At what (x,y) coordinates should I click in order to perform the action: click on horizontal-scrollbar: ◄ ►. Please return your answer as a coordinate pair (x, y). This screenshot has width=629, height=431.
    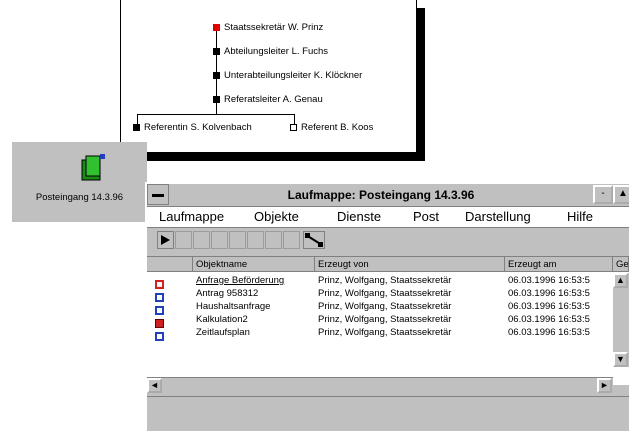
    Looking at the image, I should click on (380, 385).